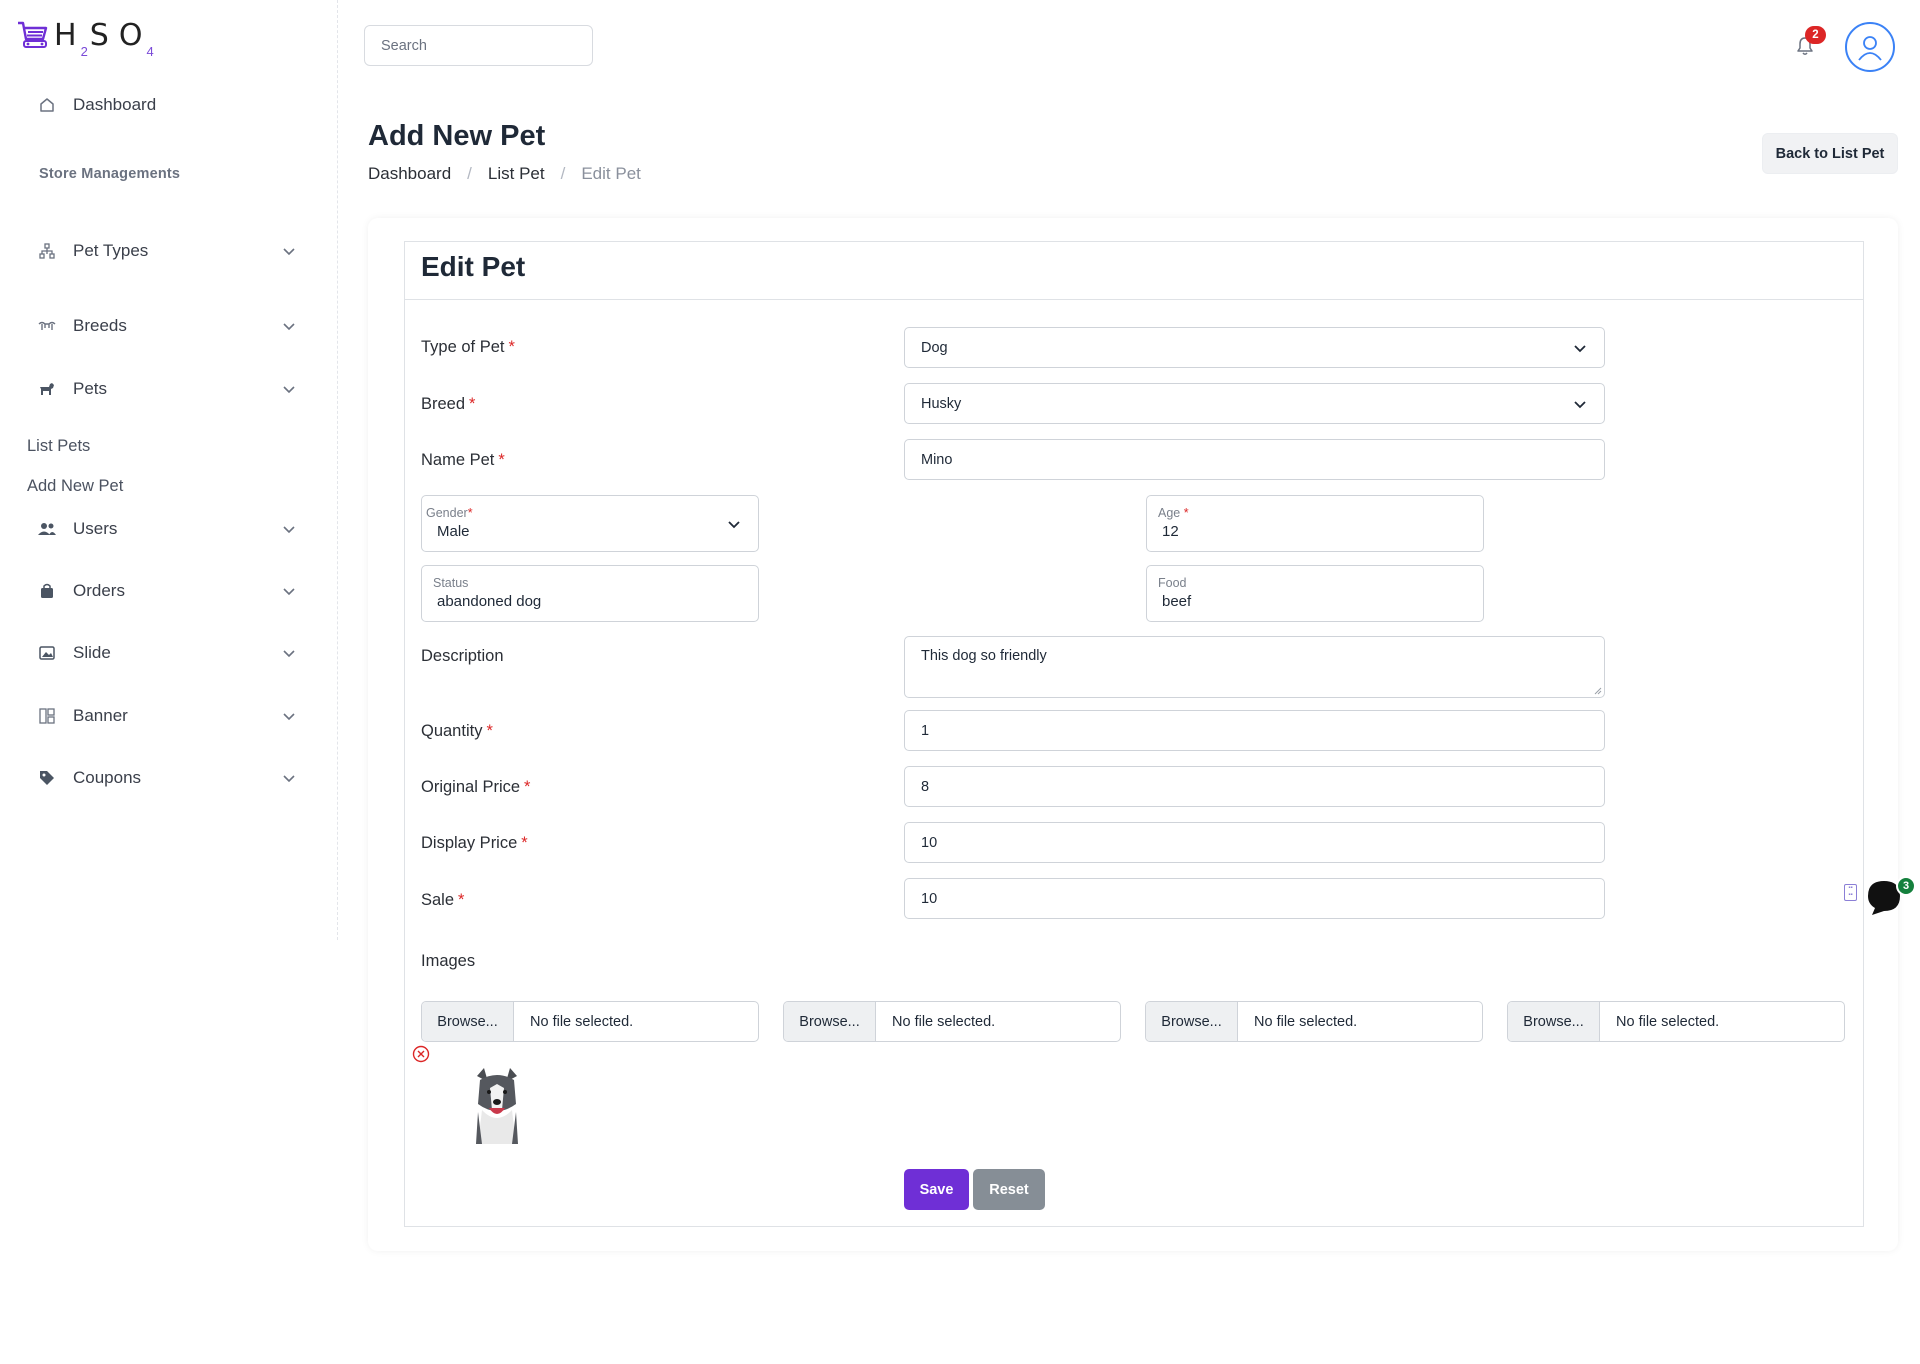 The width and height of the screenshot is (1920, 1364). Describe the element at coordinates (1254, 842) in the screenshot. I see `display-price-input: 10` at that location.